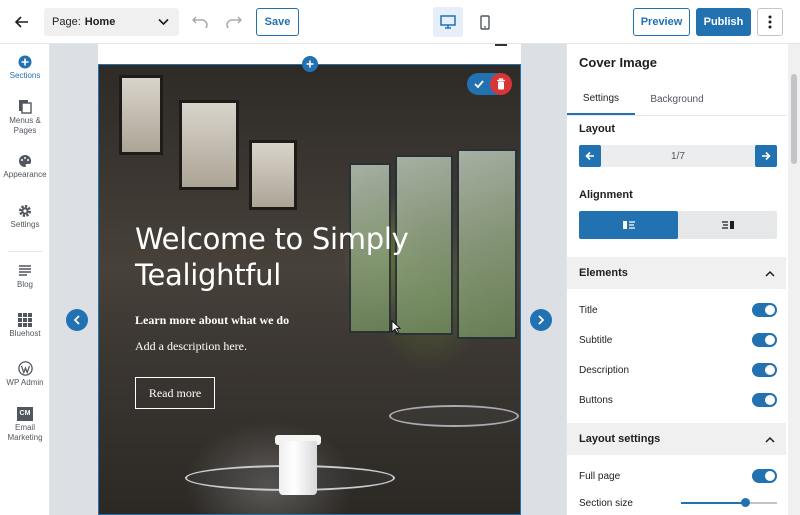  I want to click on sidebar-item-email-marketing: CM Email Marketing, so click(25, 425).